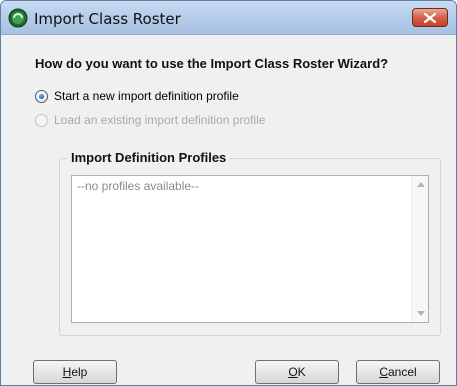 The image size is (457, 386). I want to click on scroll-up-button, so click(420, 184).